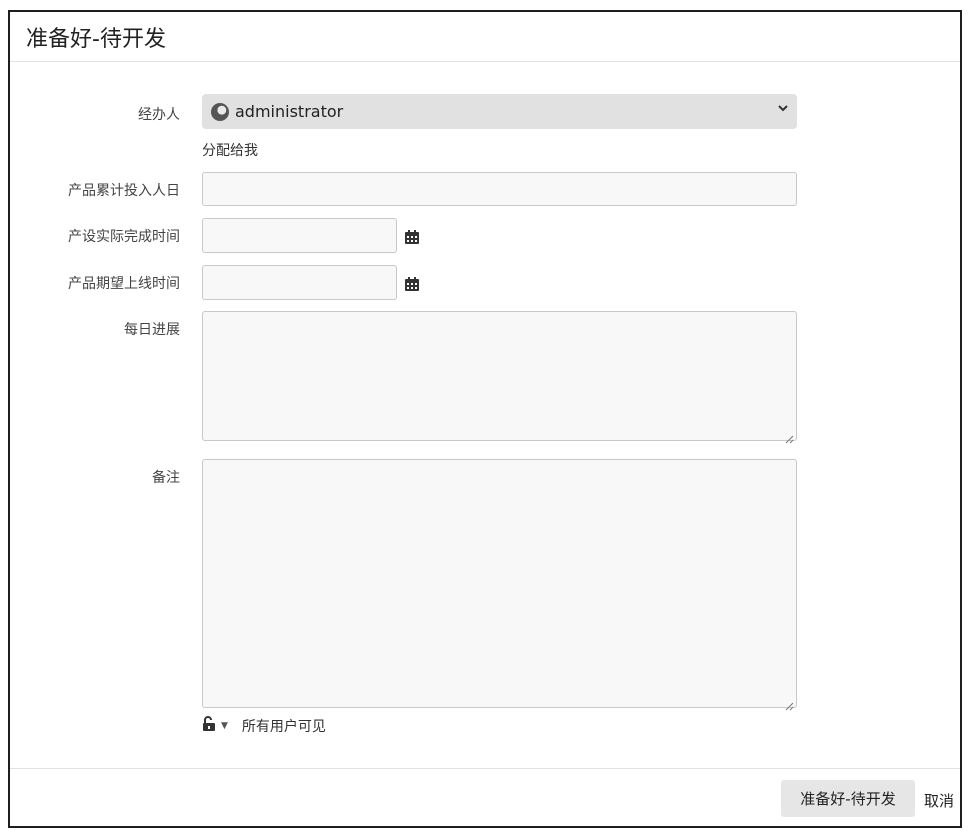  I want to click on remarks-label: 备注, so click(166, 478).